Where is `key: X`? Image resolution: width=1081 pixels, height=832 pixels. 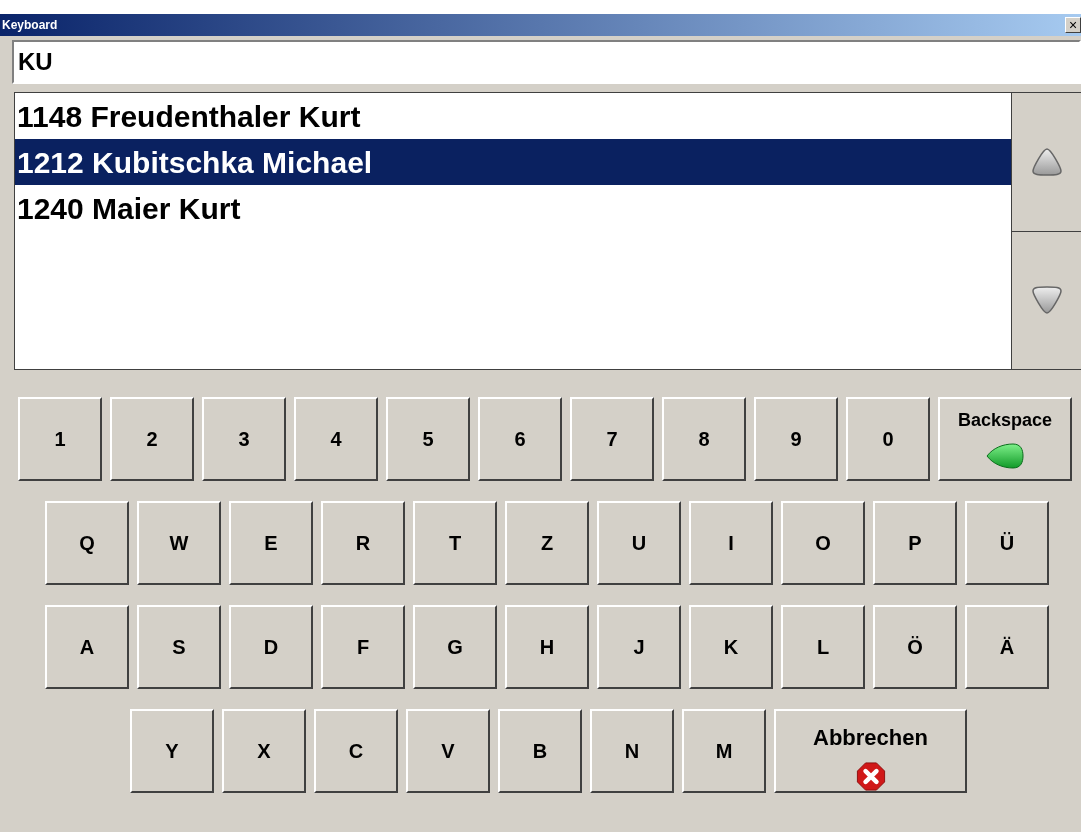 key: X is located at coordinates (264, 751).